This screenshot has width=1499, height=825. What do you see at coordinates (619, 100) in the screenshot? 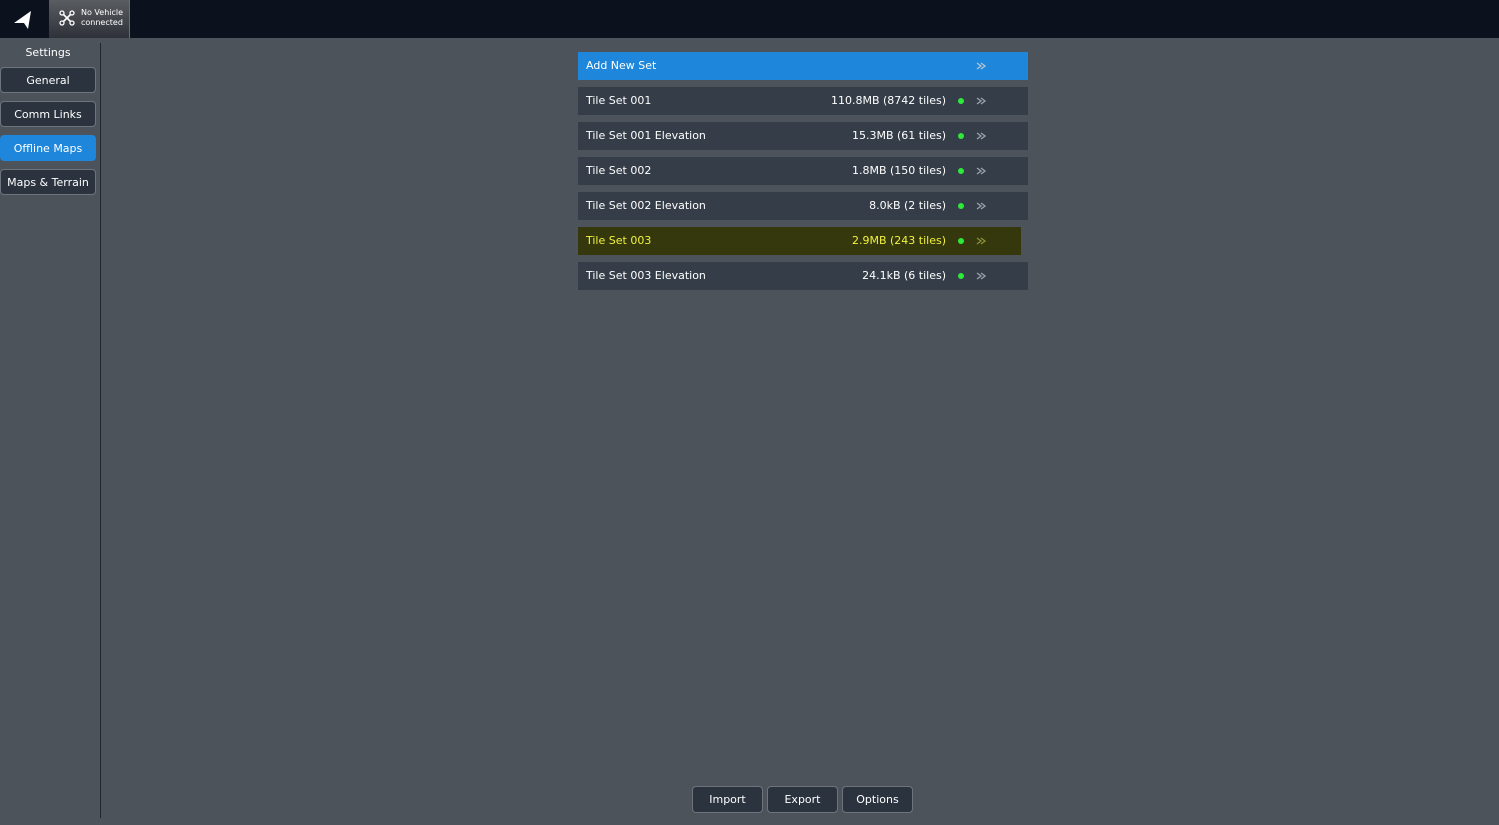
I see `tile-set-name: Tile Set 001` at bounding box center [619, 100].